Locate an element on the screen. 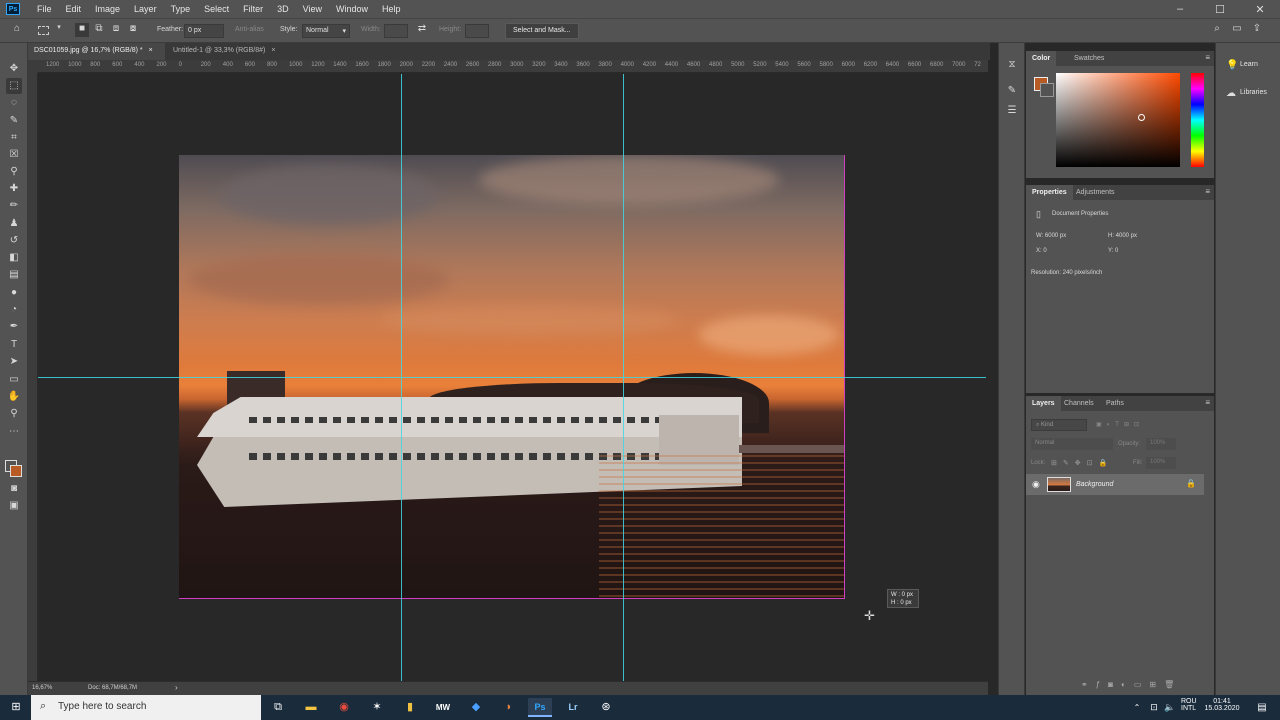  stamp-tool-icon: ♟ is located at coordinates (14, 224).